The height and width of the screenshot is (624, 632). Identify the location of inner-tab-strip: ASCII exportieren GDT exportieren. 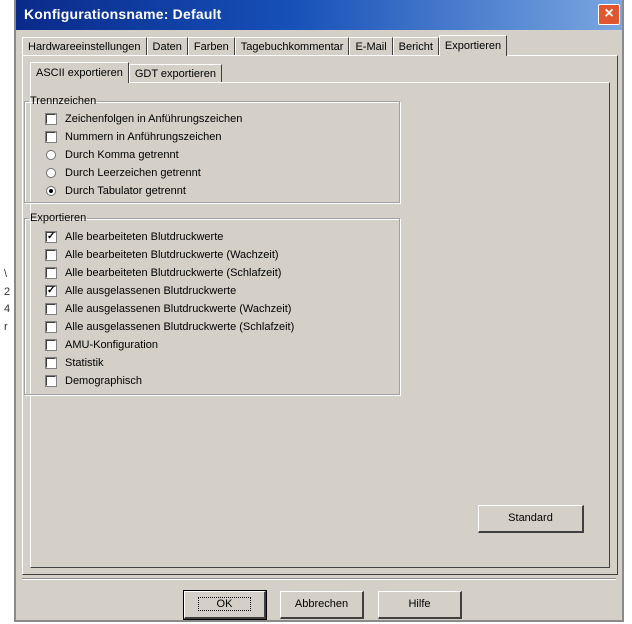
(126, 72).